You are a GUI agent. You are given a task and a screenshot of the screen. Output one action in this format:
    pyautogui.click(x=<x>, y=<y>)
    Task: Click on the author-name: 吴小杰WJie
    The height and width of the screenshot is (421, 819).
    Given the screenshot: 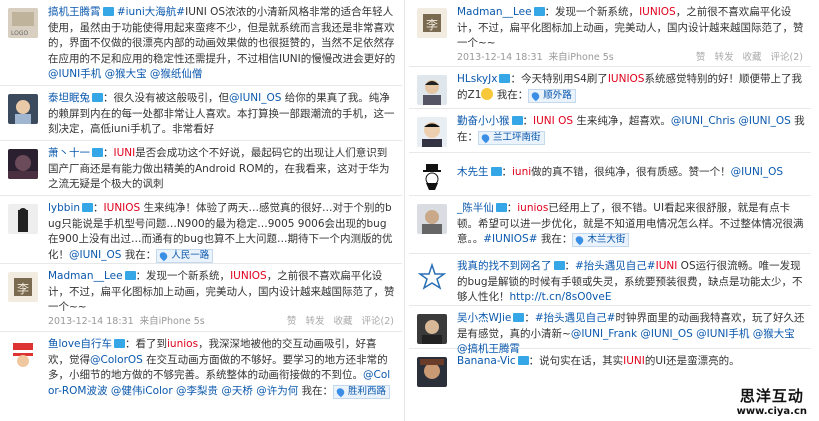 What is the action you would take?
    pyautogui.click(x=484, y=318)
    